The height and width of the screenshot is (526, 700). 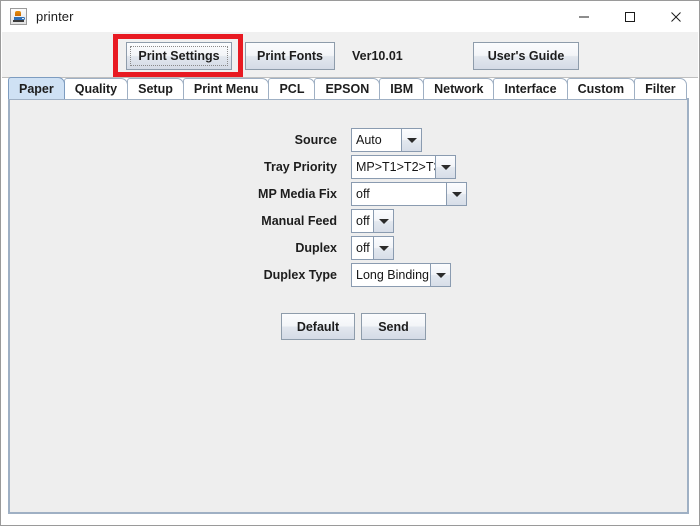 I want to click on combo-manual-feed: off, so click(x=372, y=221).